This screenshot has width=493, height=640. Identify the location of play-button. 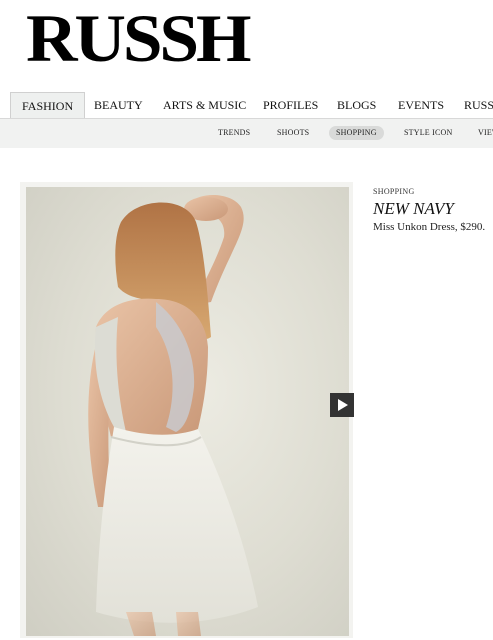
(342, 405).